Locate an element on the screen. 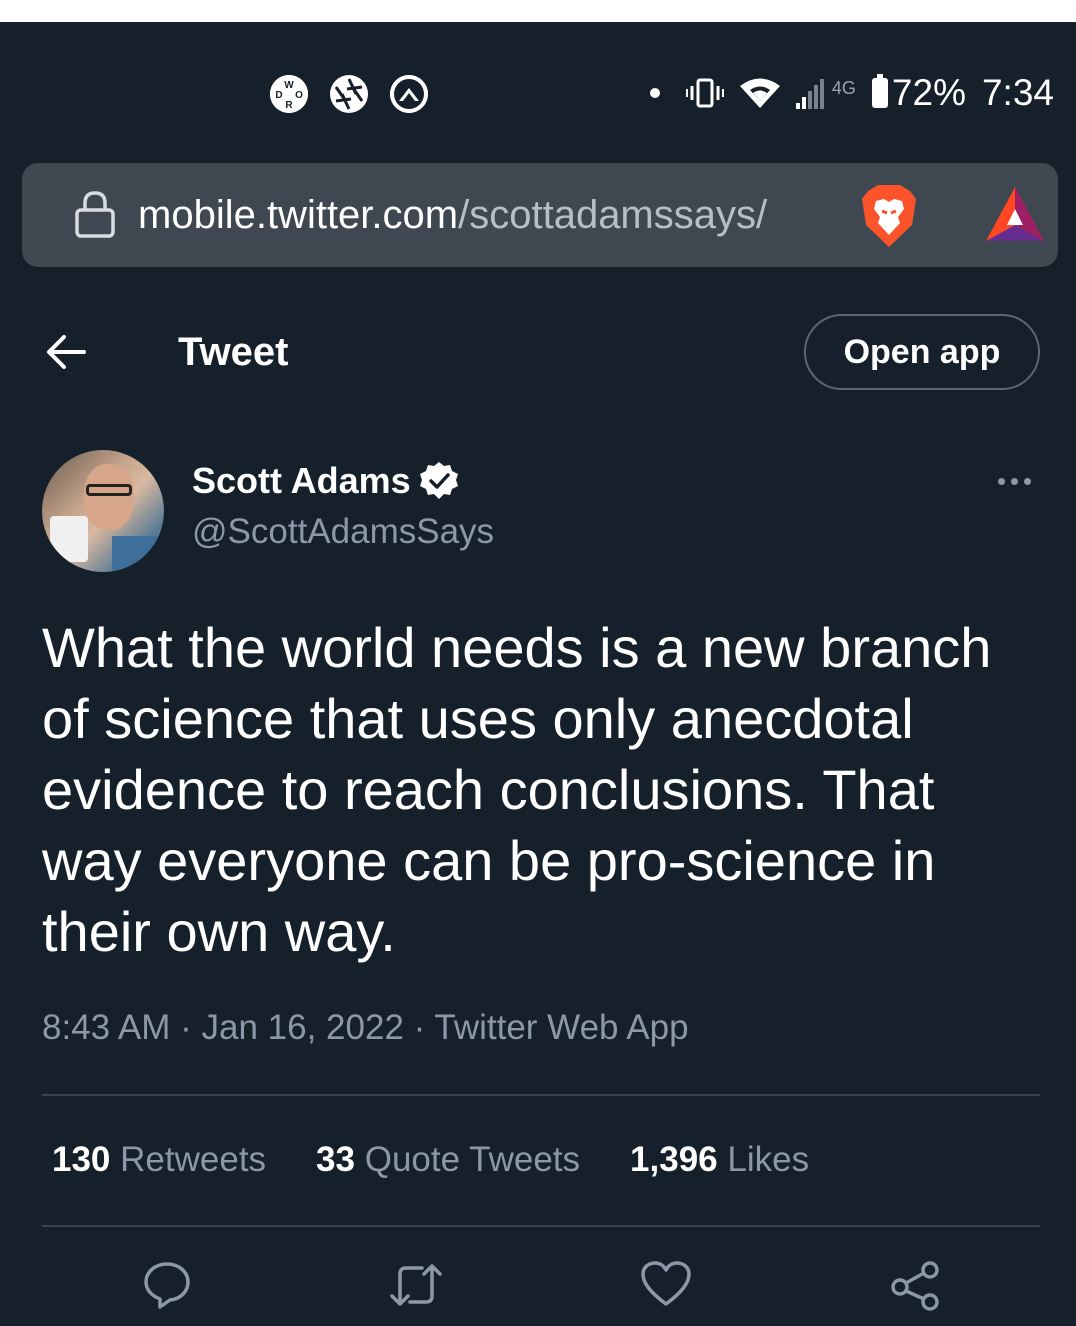 Image resolution: width=1076 pixels, height=1326 pixels. url-path: /scottadamssays/ is located at coordinates (613, 215).